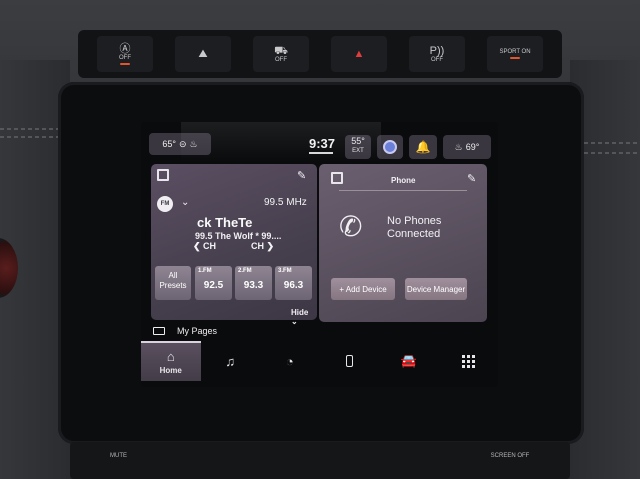  I want to click on sport-mode-button: SPORT ON, so click(515, 54).